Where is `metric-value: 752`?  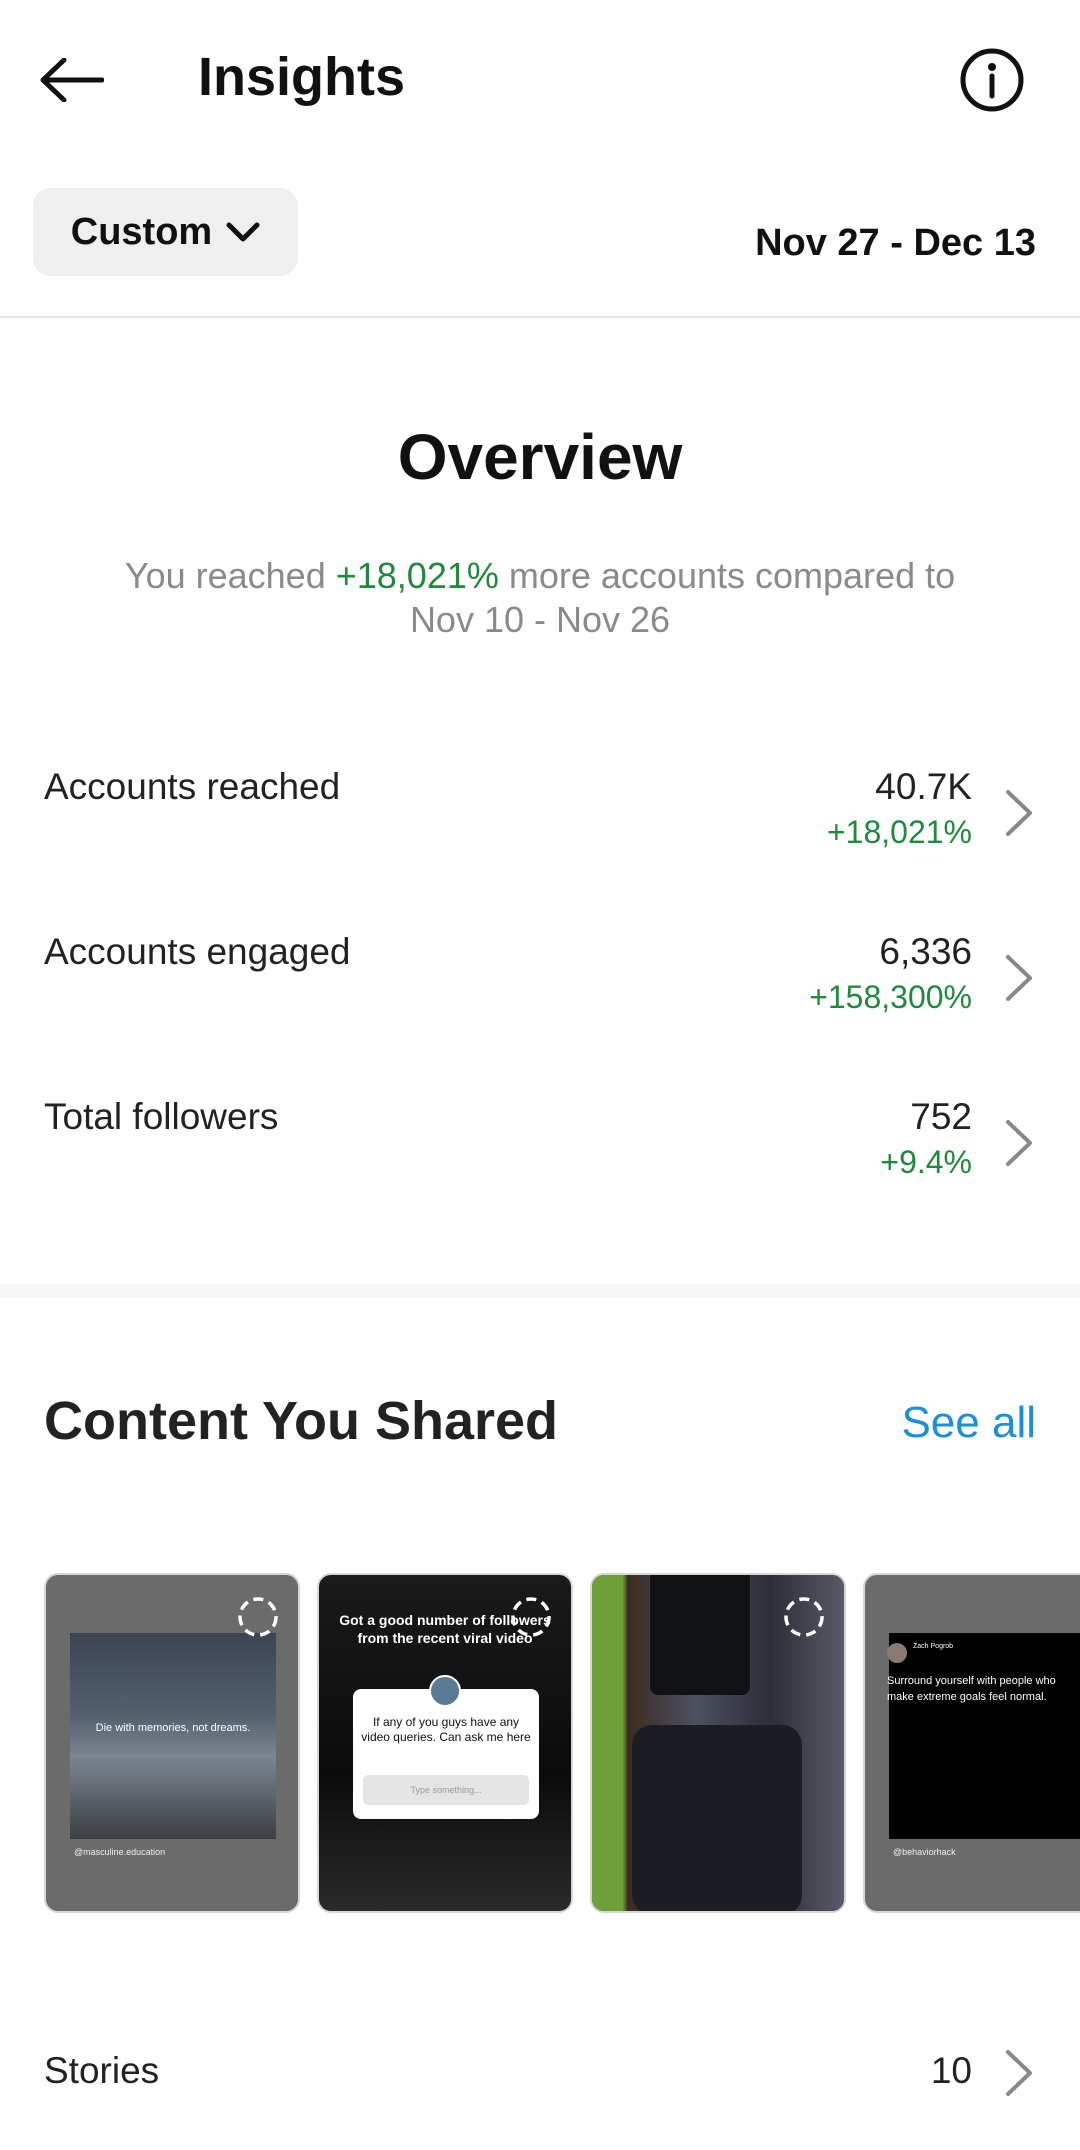 metric-value: 752 is located at coordinates (941, 1116).